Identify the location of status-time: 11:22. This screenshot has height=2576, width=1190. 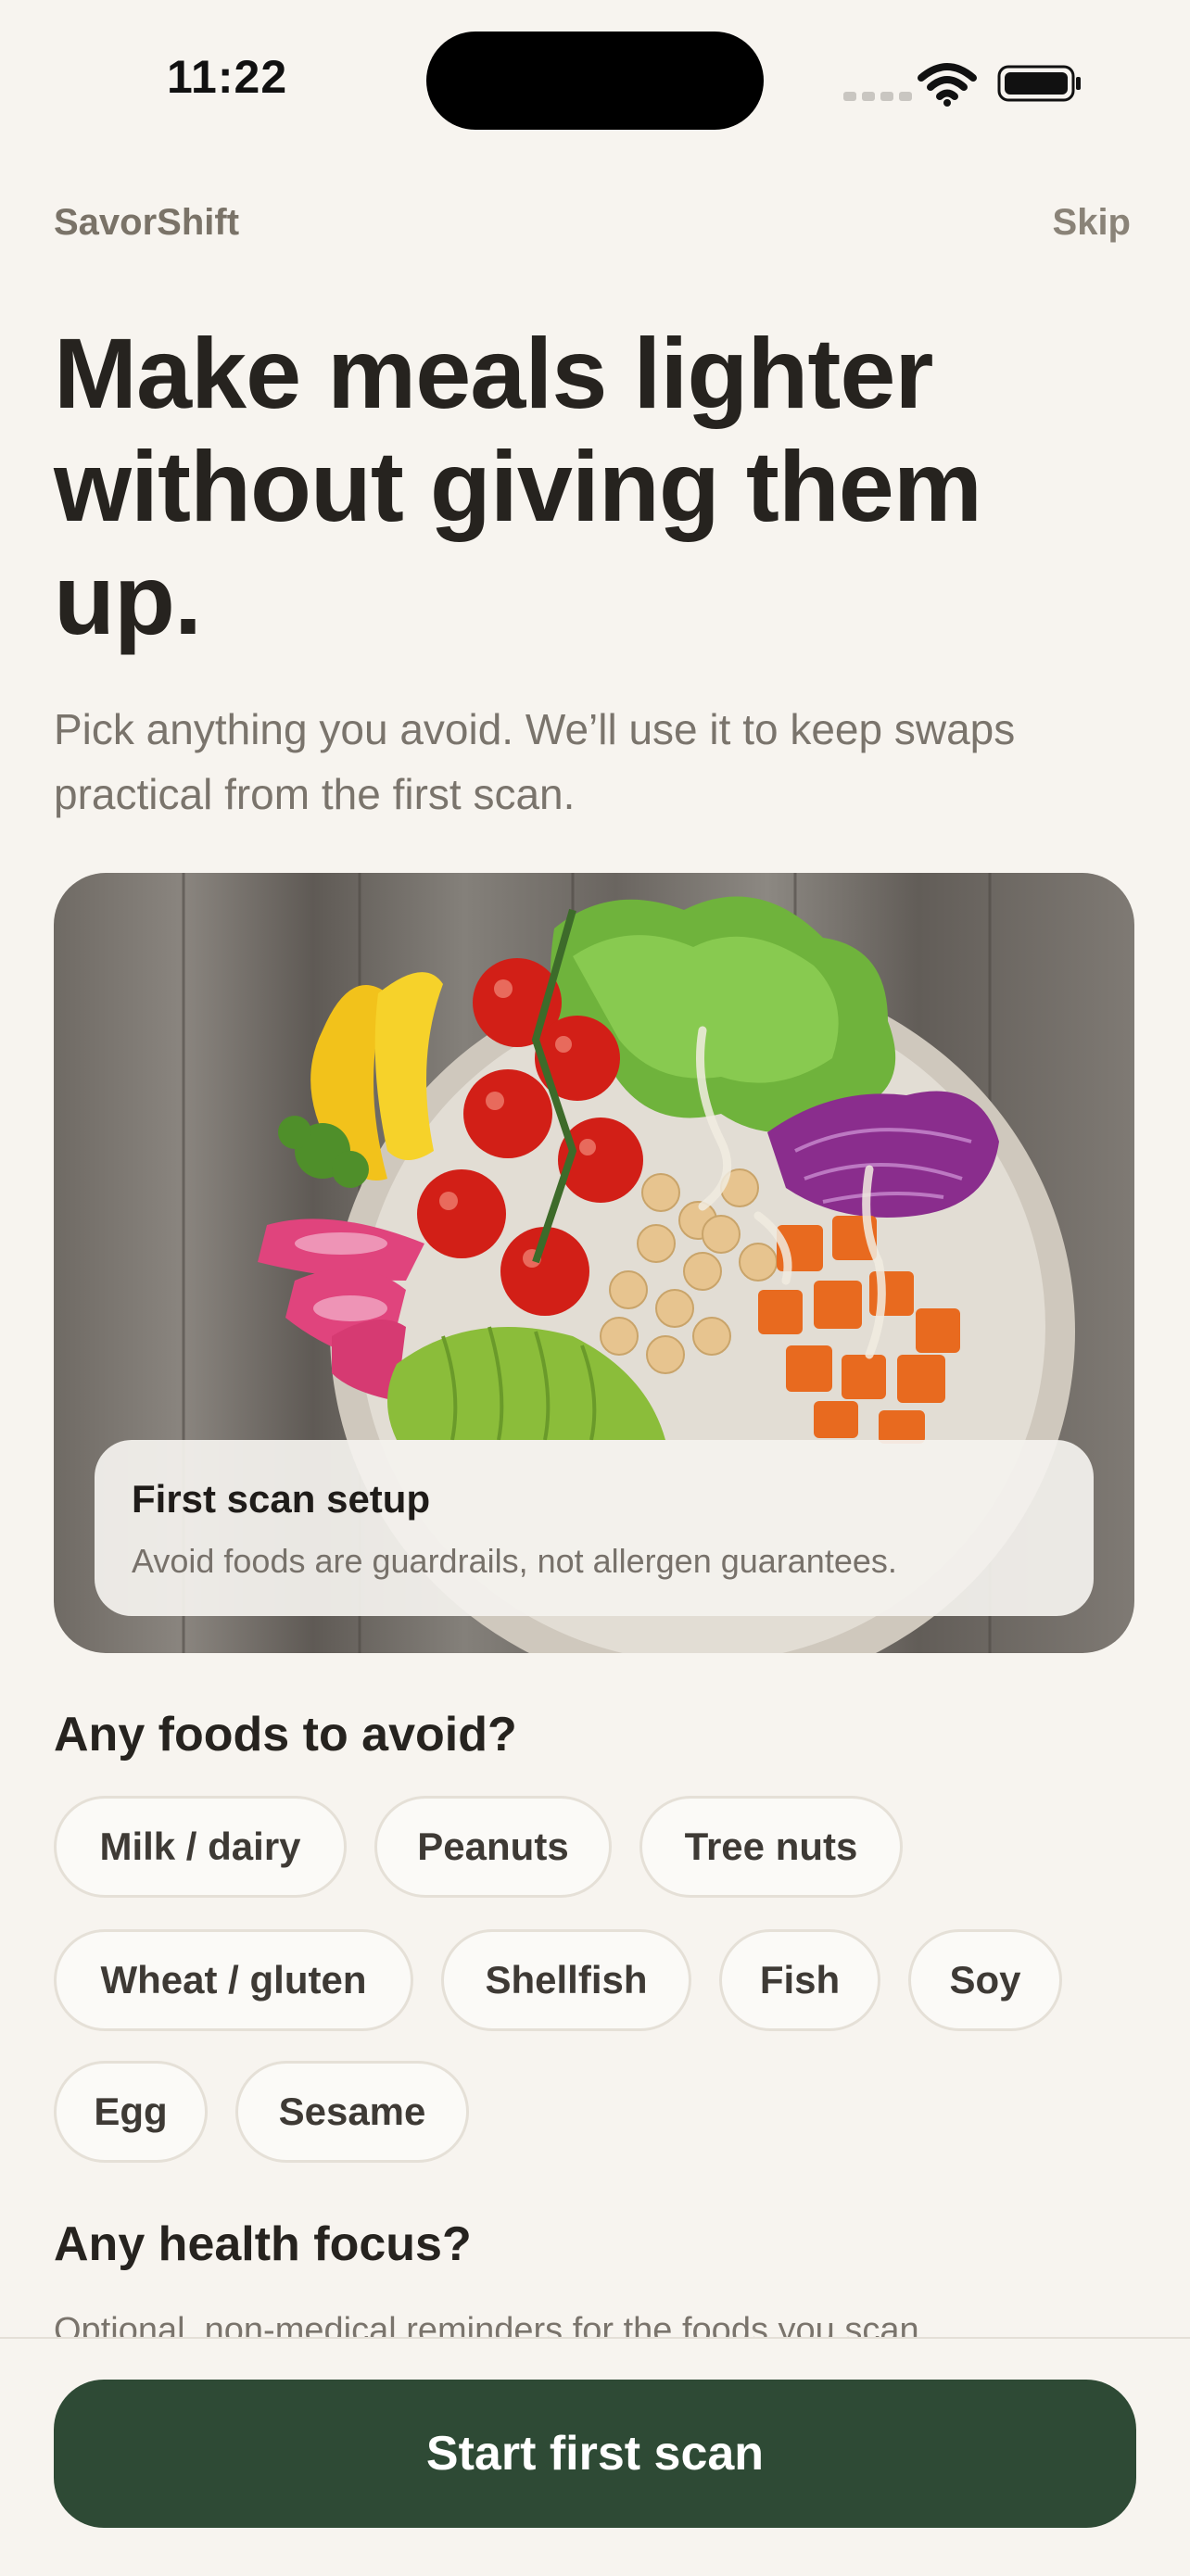
(227, 77).